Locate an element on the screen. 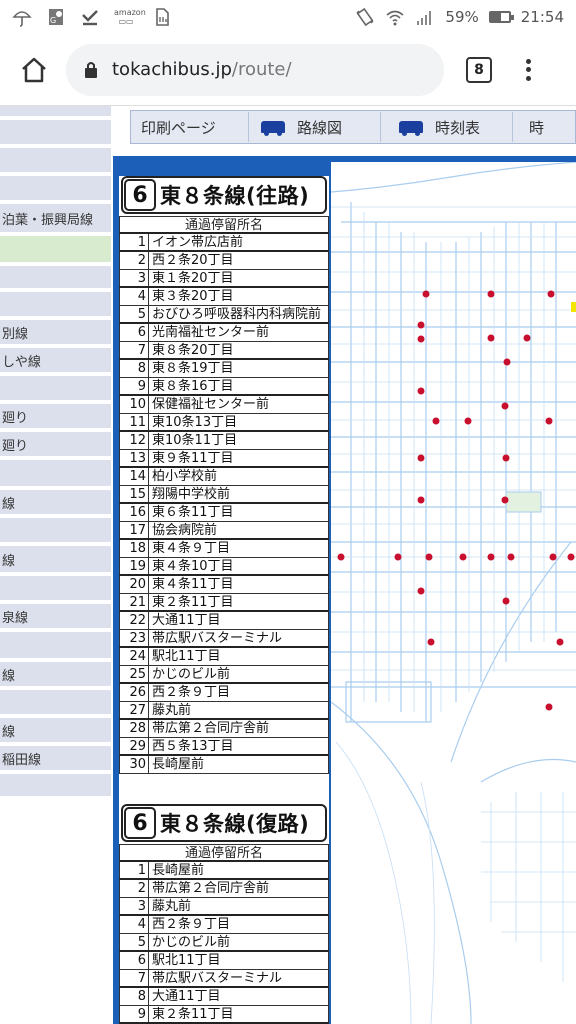 The image size is (576, 1024). amazon-icon: amazon ▭▭ is located at coordinates (130, 17).